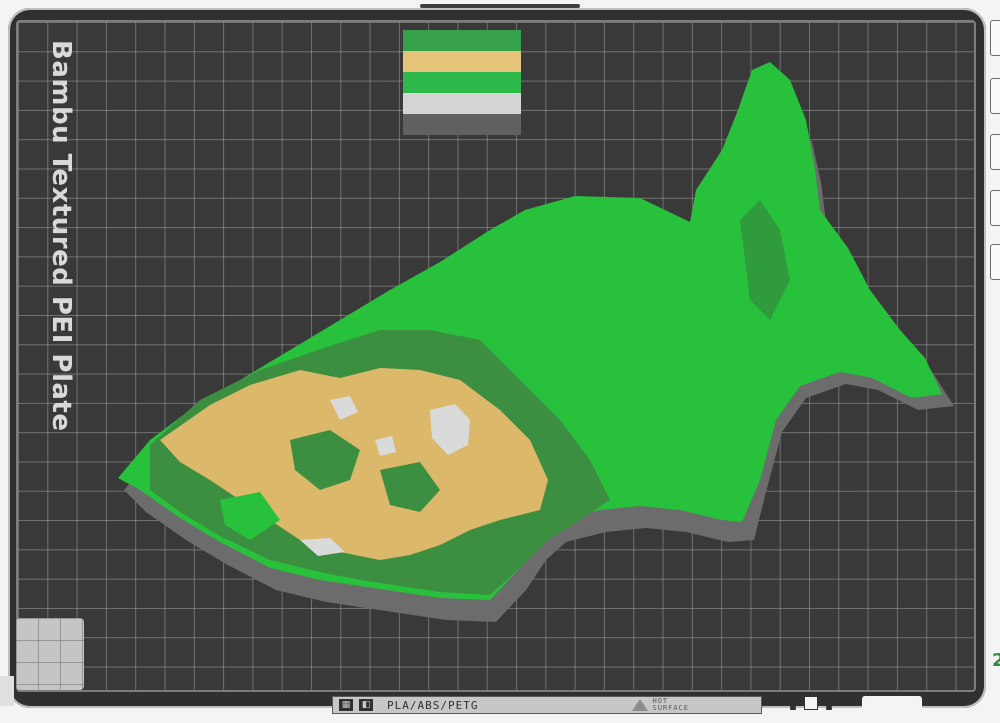 This screenshot has width=1000, height=723. I want to click on square-icon, so click(811, 703).